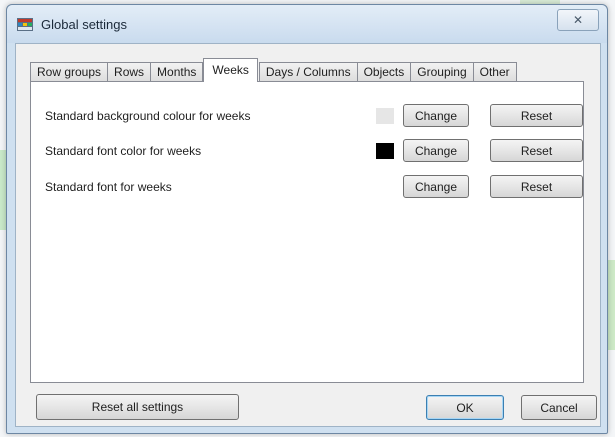 The width and height of the screenshot is (615, 437). I want to click on tab-days-columns: Days / Columns, so click(308, 72).